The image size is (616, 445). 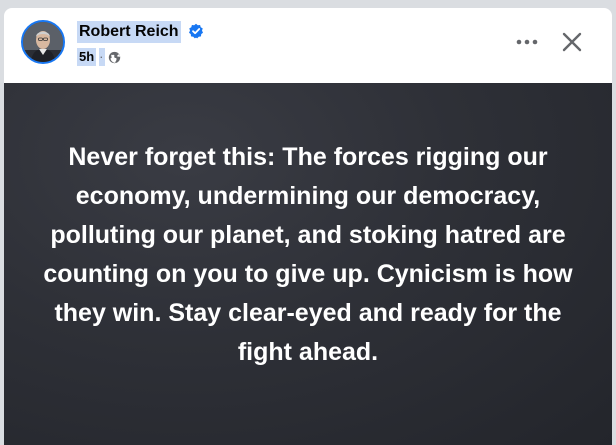 What do you see at coordinates (196, 31) in the screenshot?
I see `verified-badge-icon` at bounding box center [196, 31].